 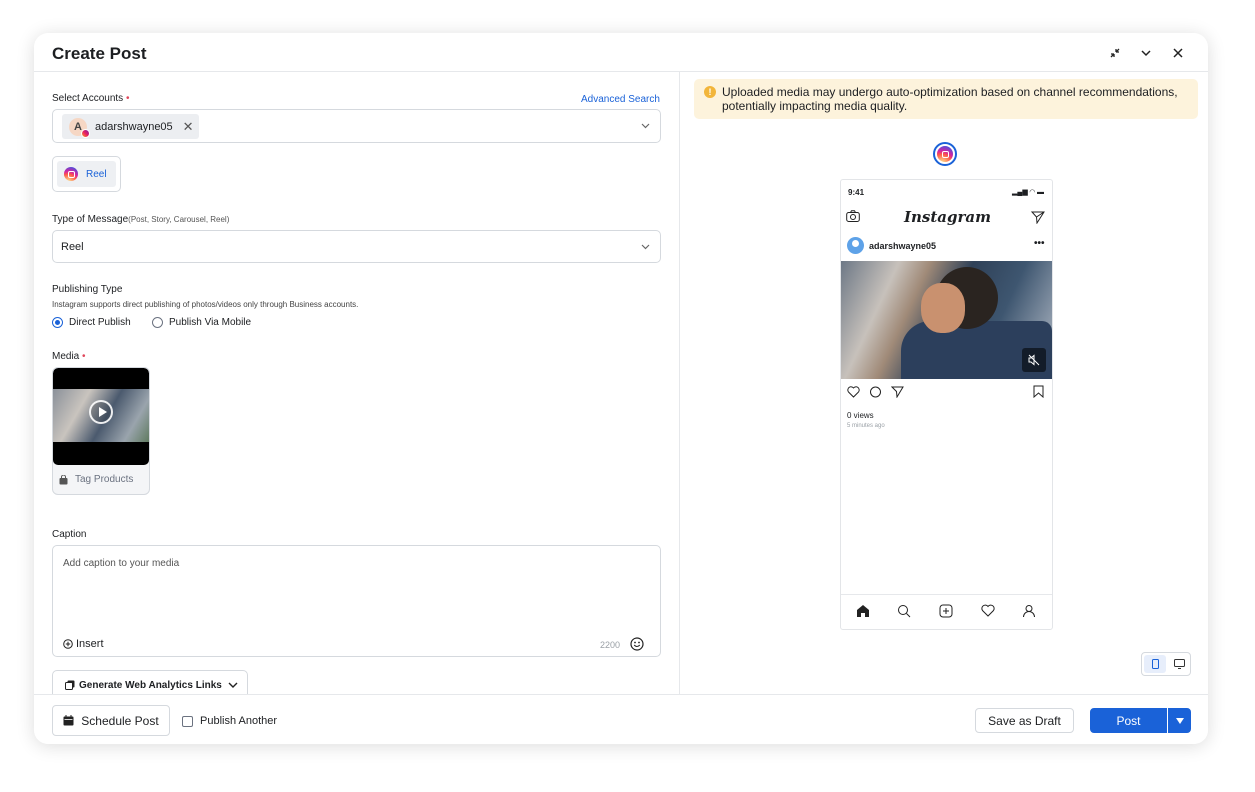 I want to click on device-view-toggle, so click(x=1166, y=664).